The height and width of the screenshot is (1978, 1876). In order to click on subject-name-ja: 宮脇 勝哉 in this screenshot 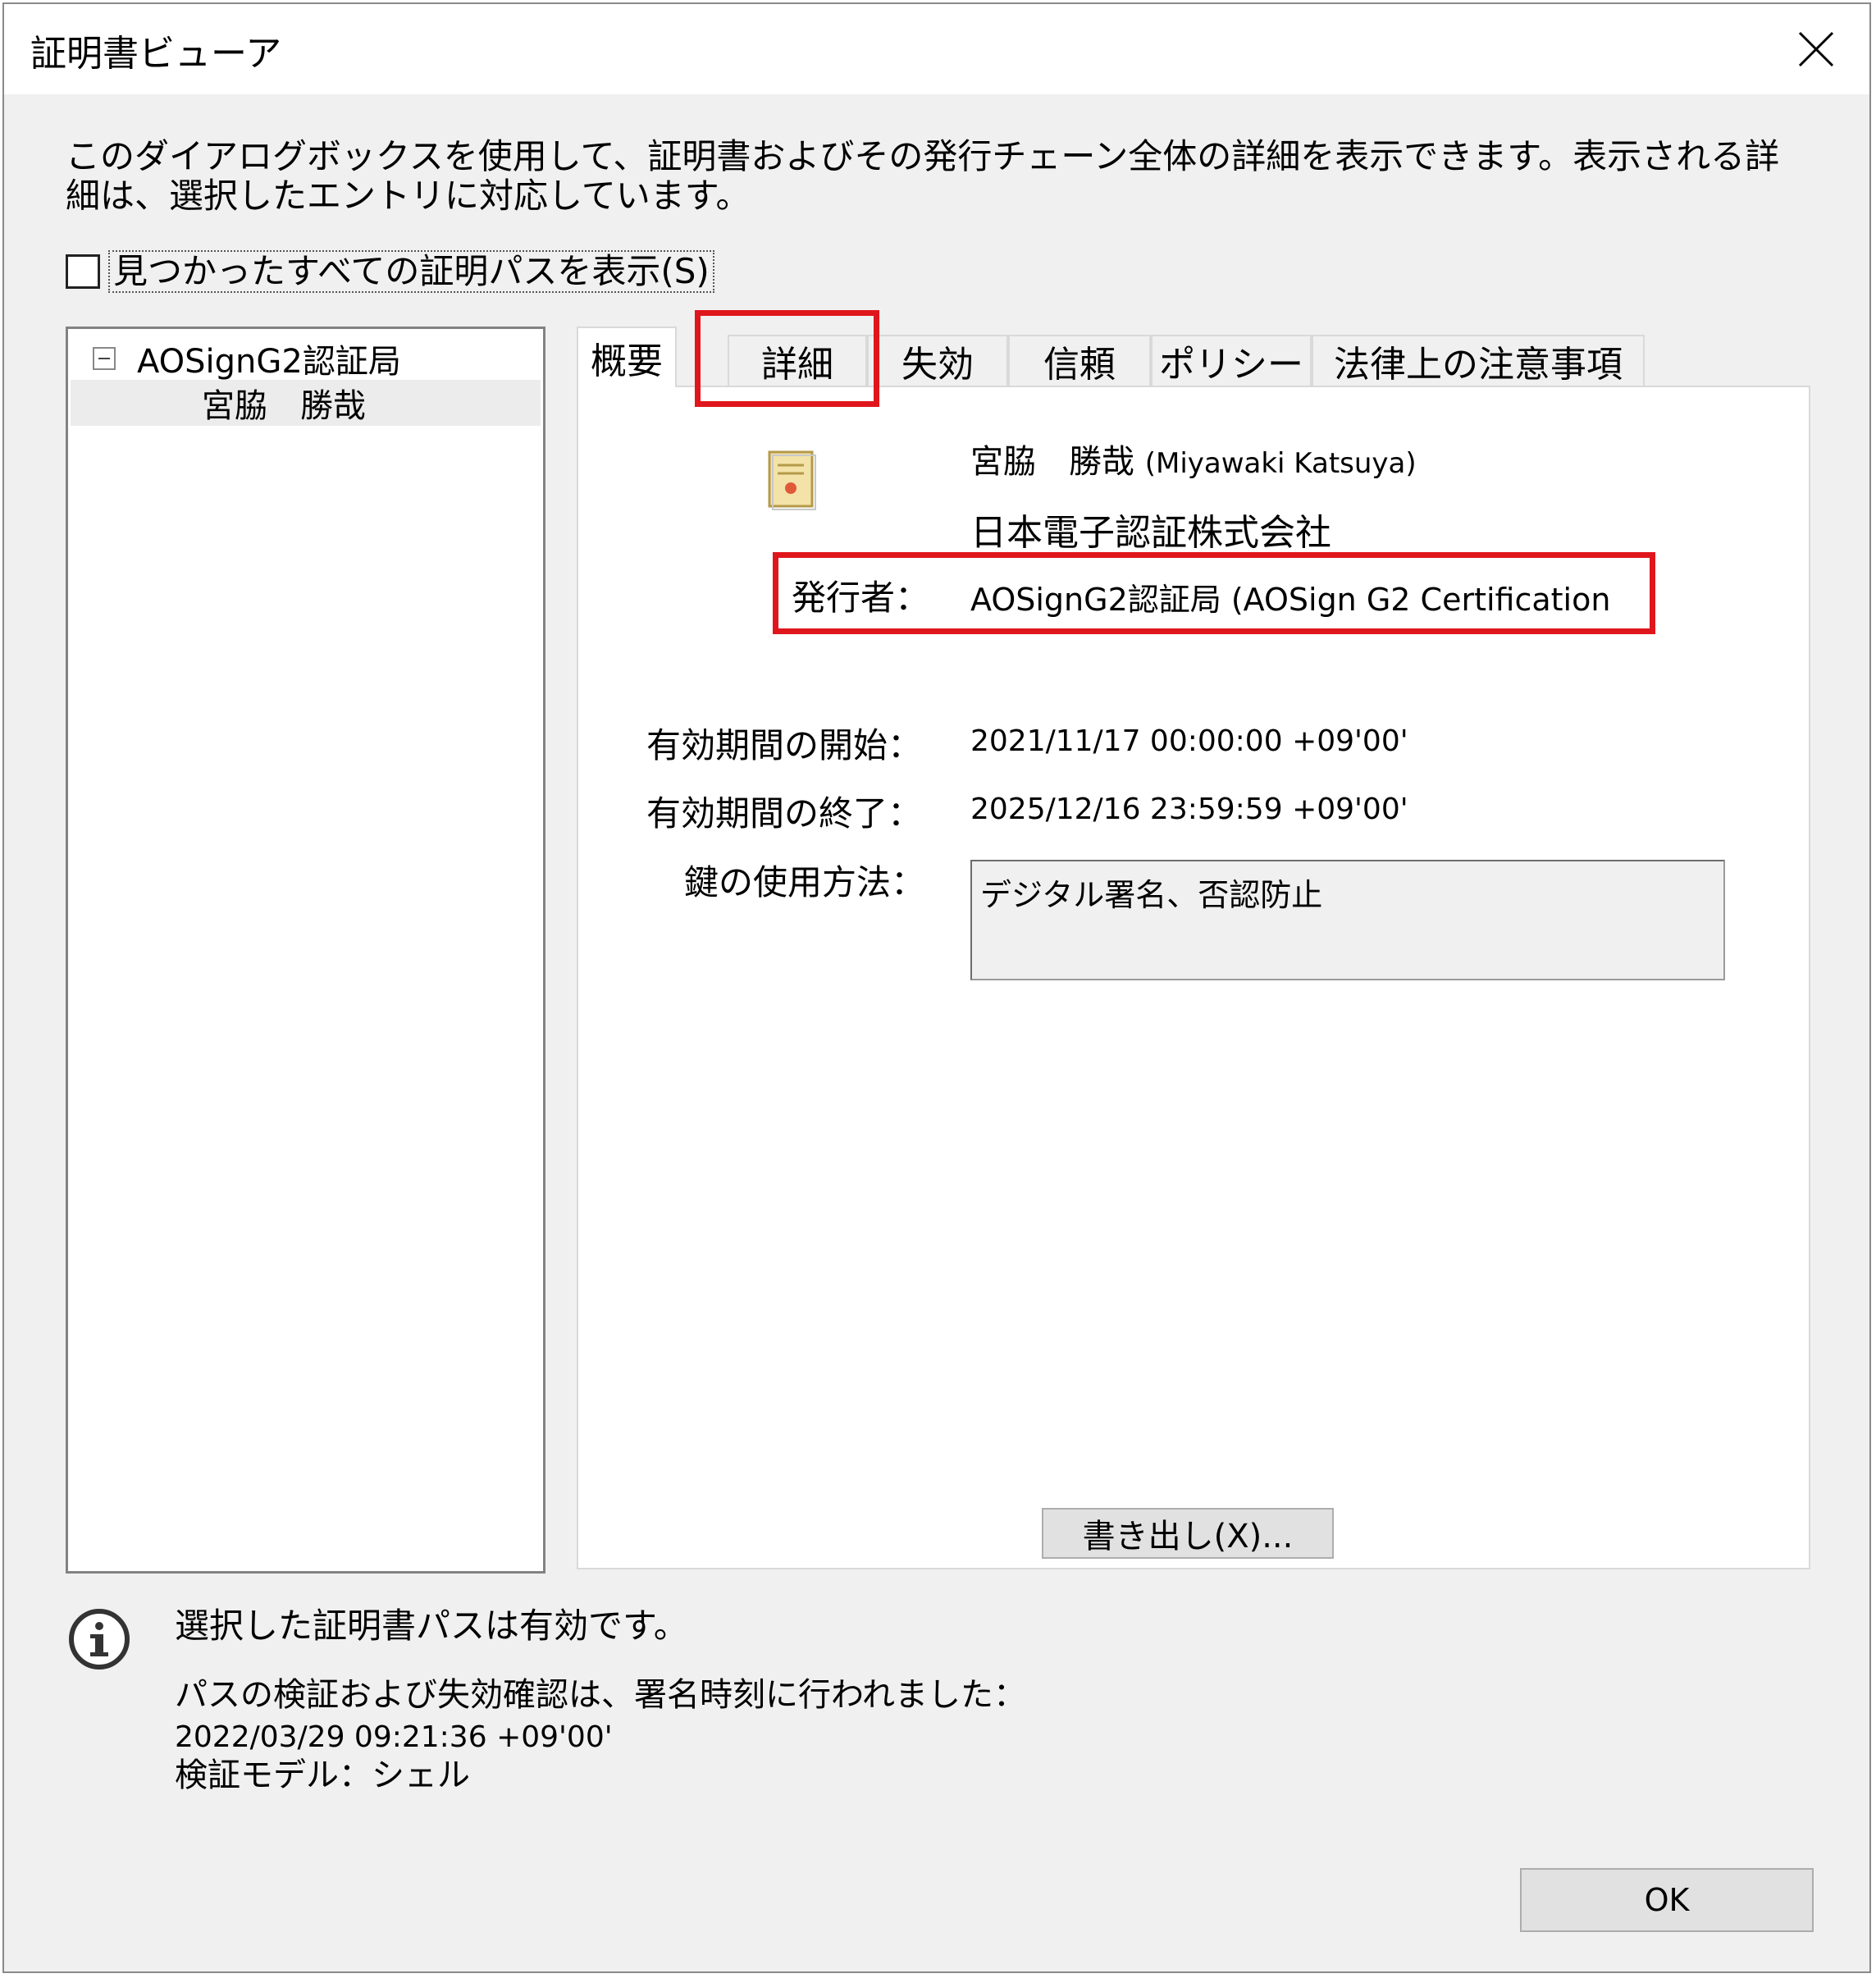, I will do `click(1052, 462)`.